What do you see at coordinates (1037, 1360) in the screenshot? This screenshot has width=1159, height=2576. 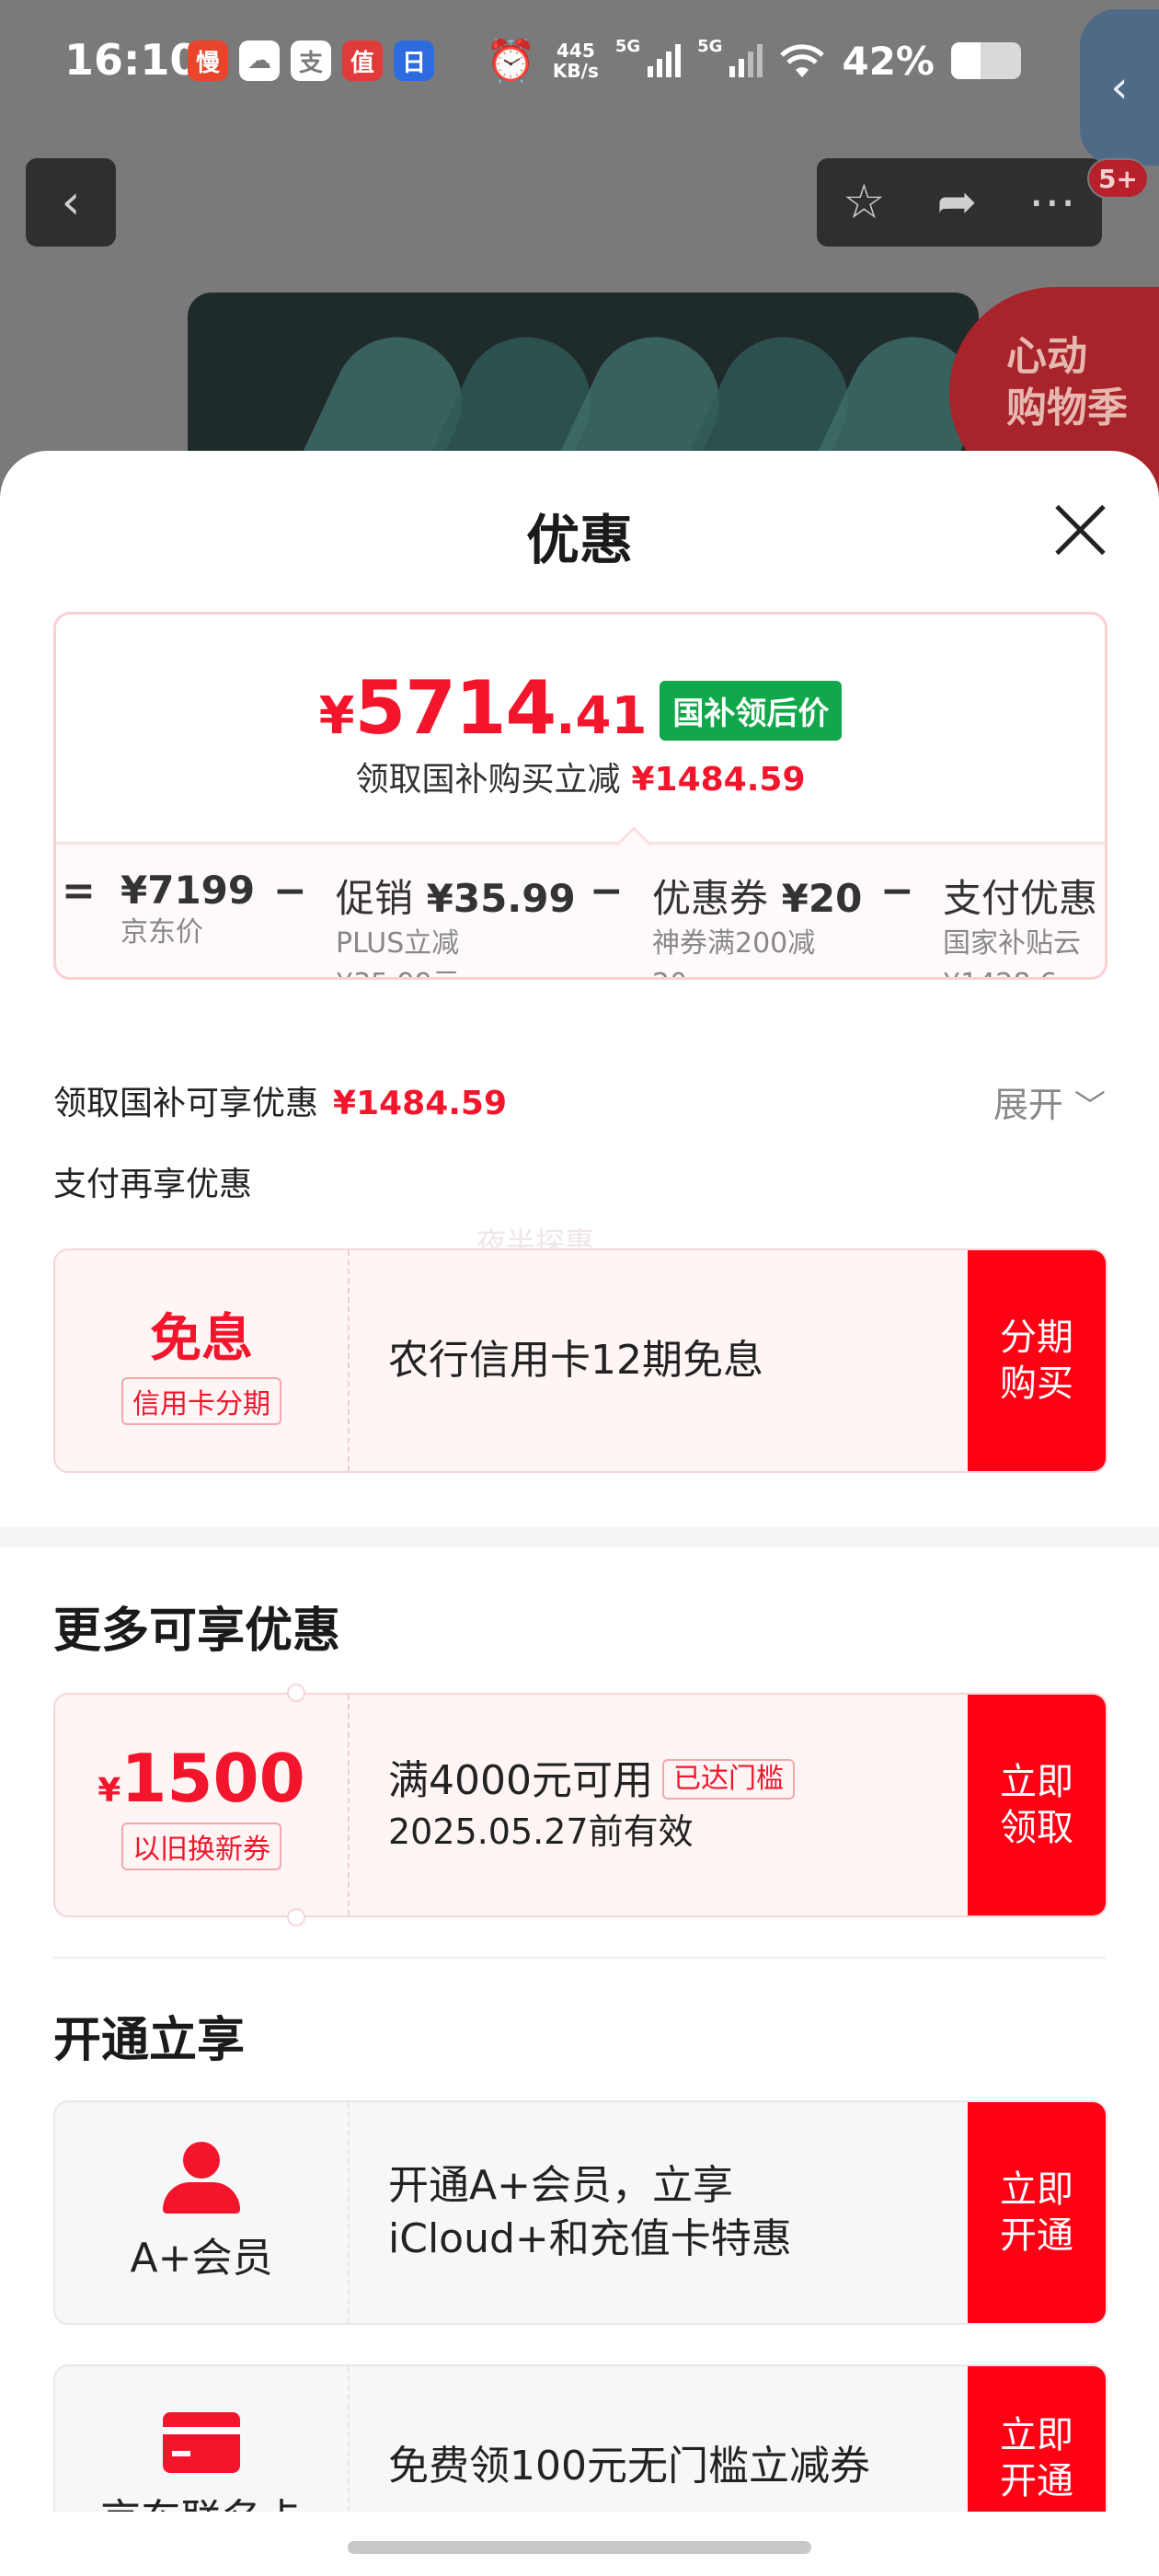 I see `installment-buy-button: 分期购买` at bounding box center [1037, 1360].